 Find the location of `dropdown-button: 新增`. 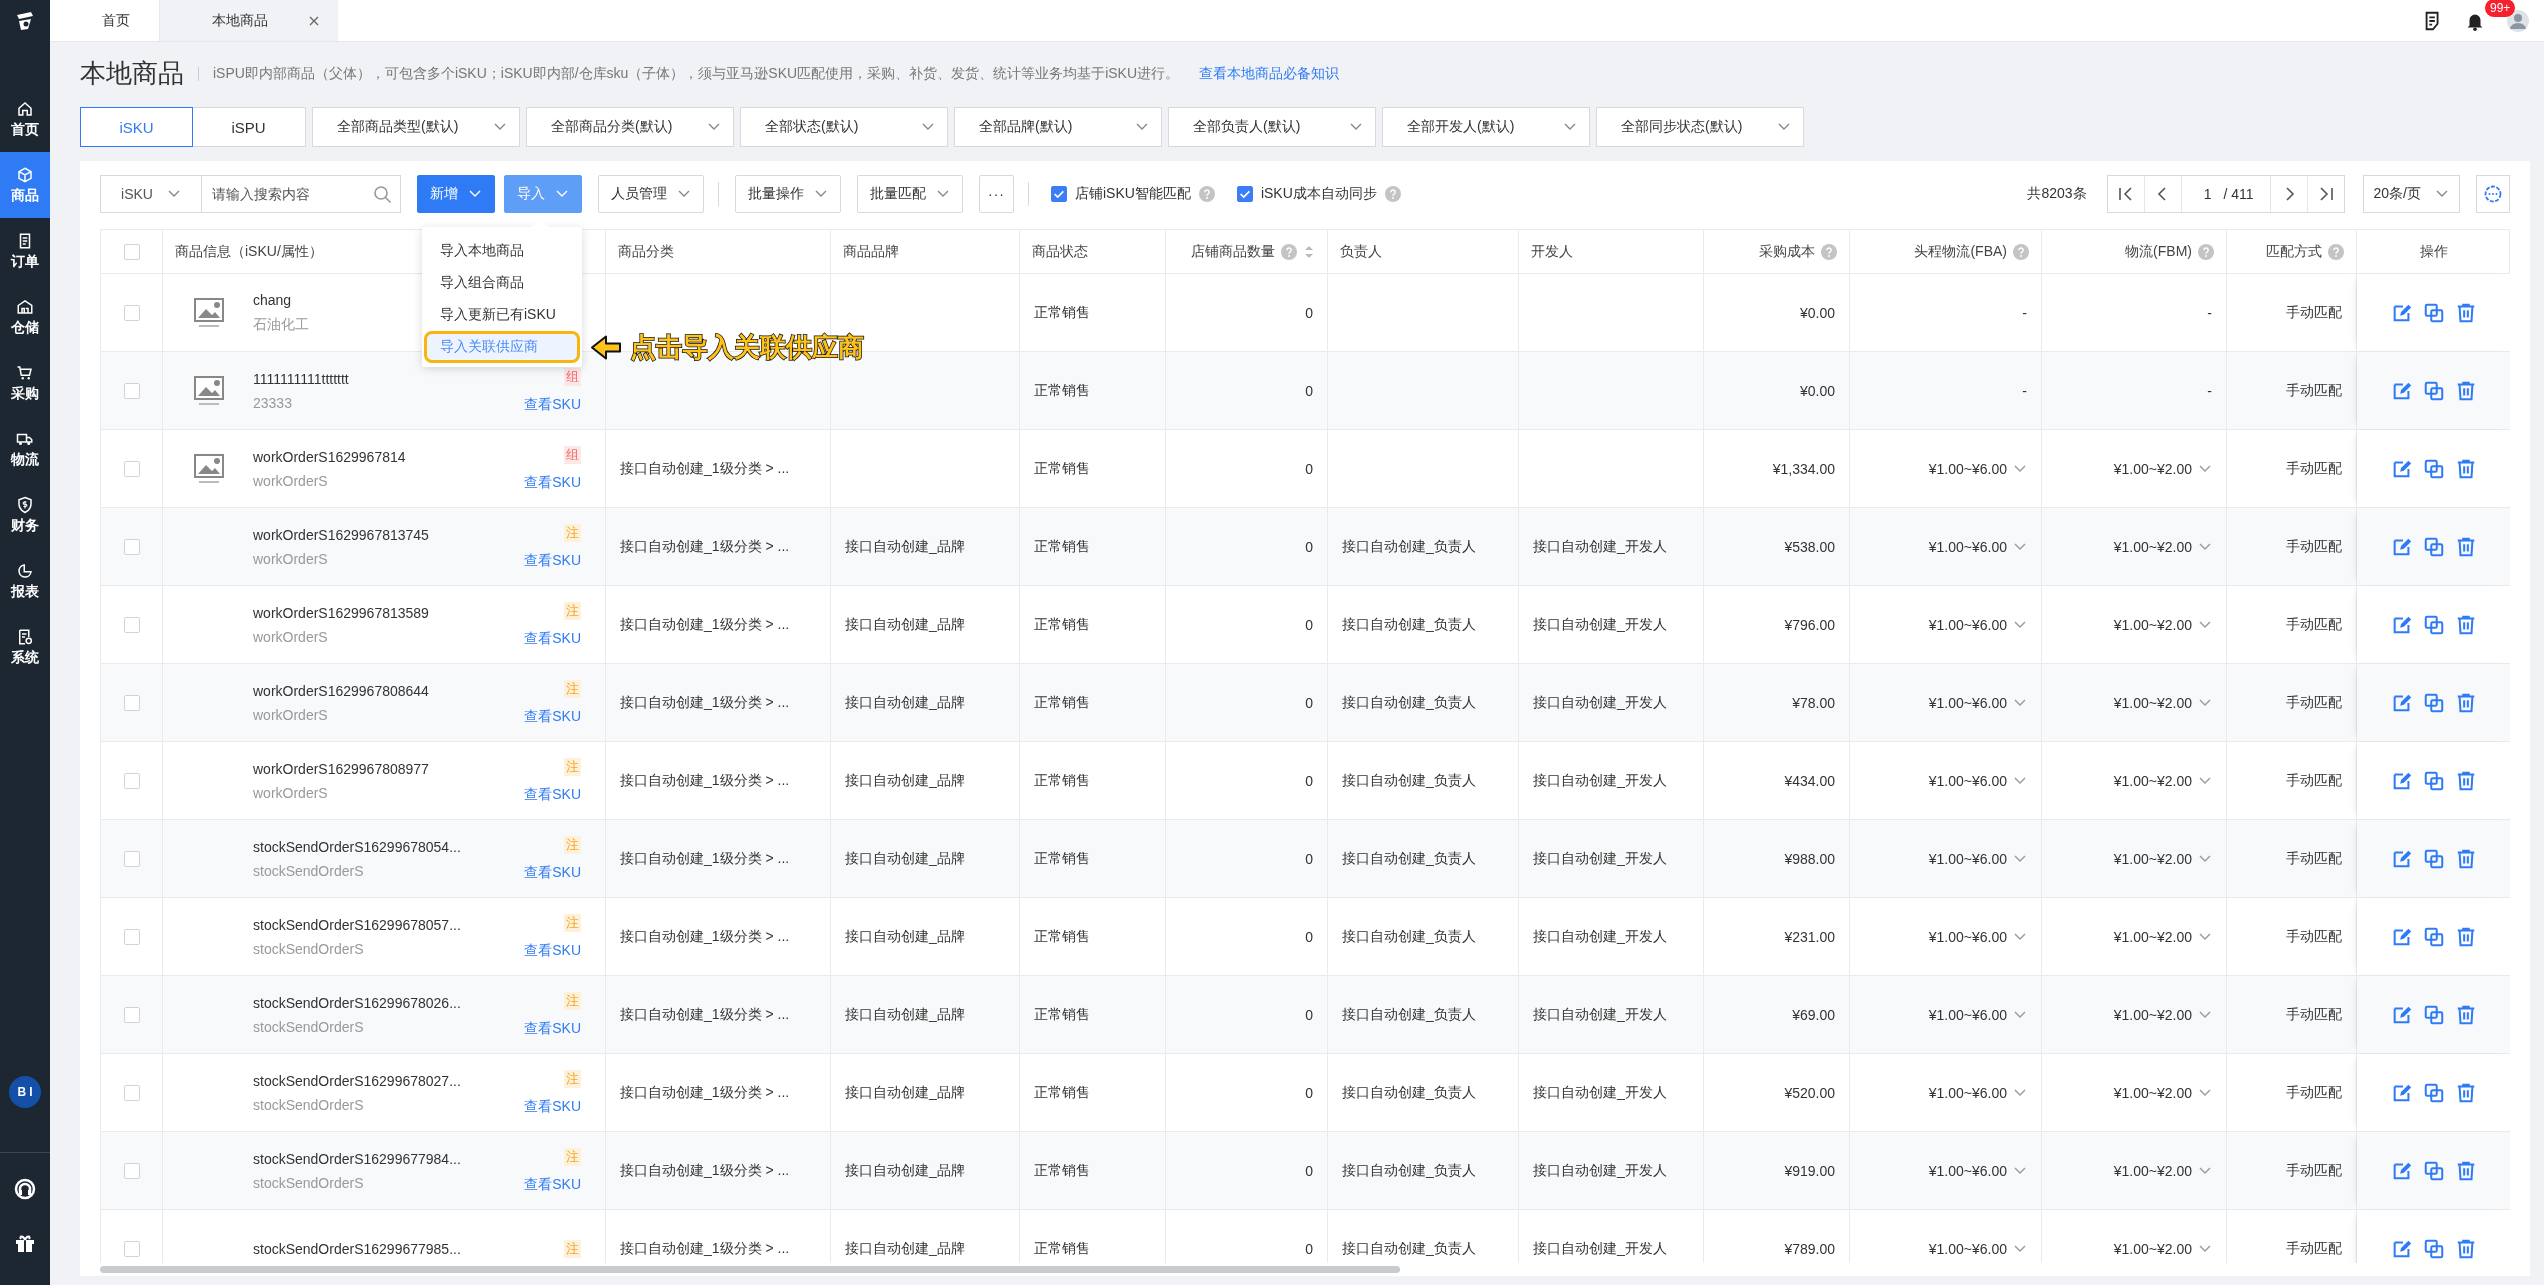

dropdown-button: 新增 is located at coordinates (456, 194).